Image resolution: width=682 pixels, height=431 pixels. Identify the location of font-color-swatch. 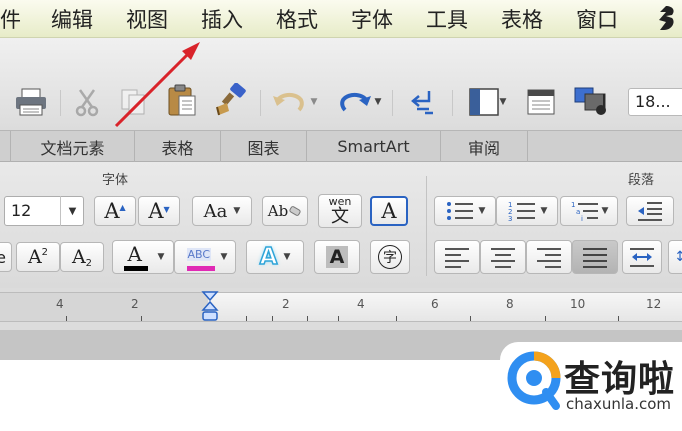
(135, 268).